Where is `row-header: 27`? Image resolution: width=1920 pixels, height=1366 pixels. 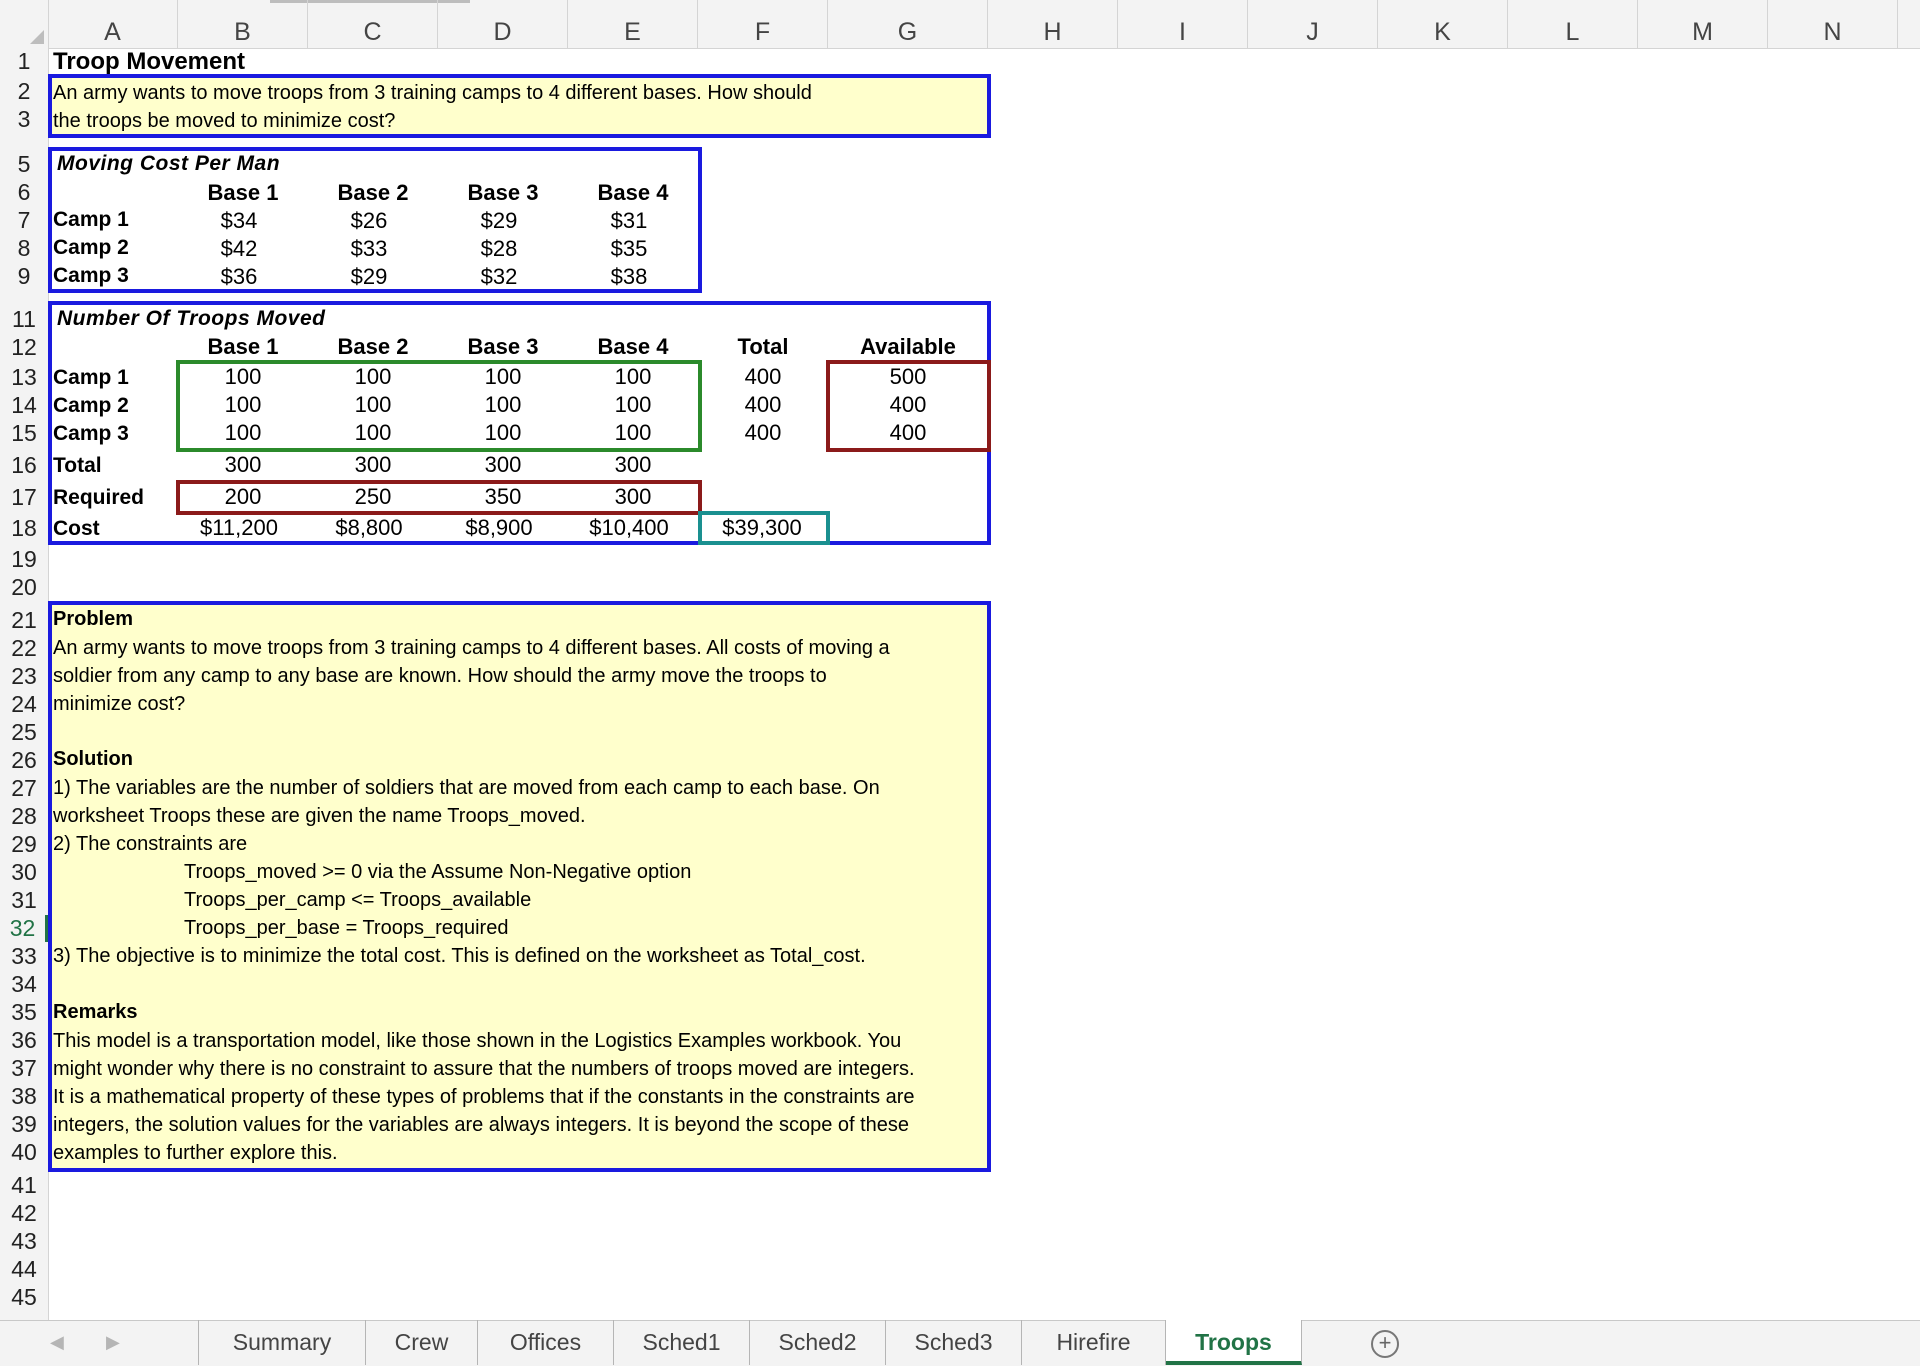 row-header: 27 is located at coordinates (24, 788).